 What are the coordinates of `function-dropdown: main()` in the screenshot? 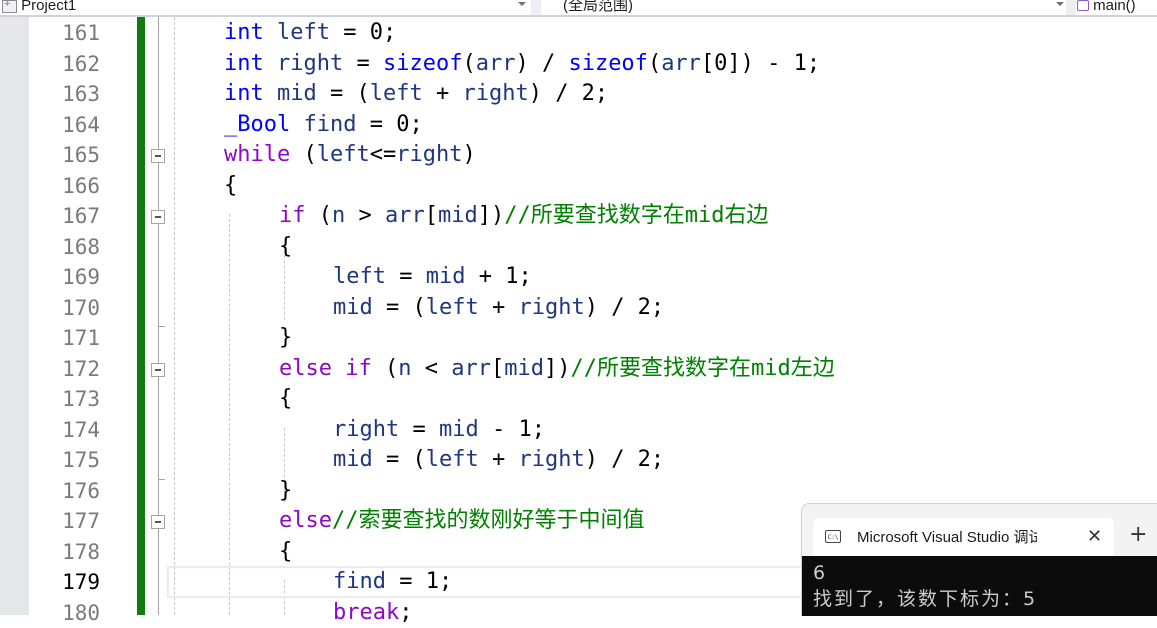 It's located at (1117, 7).